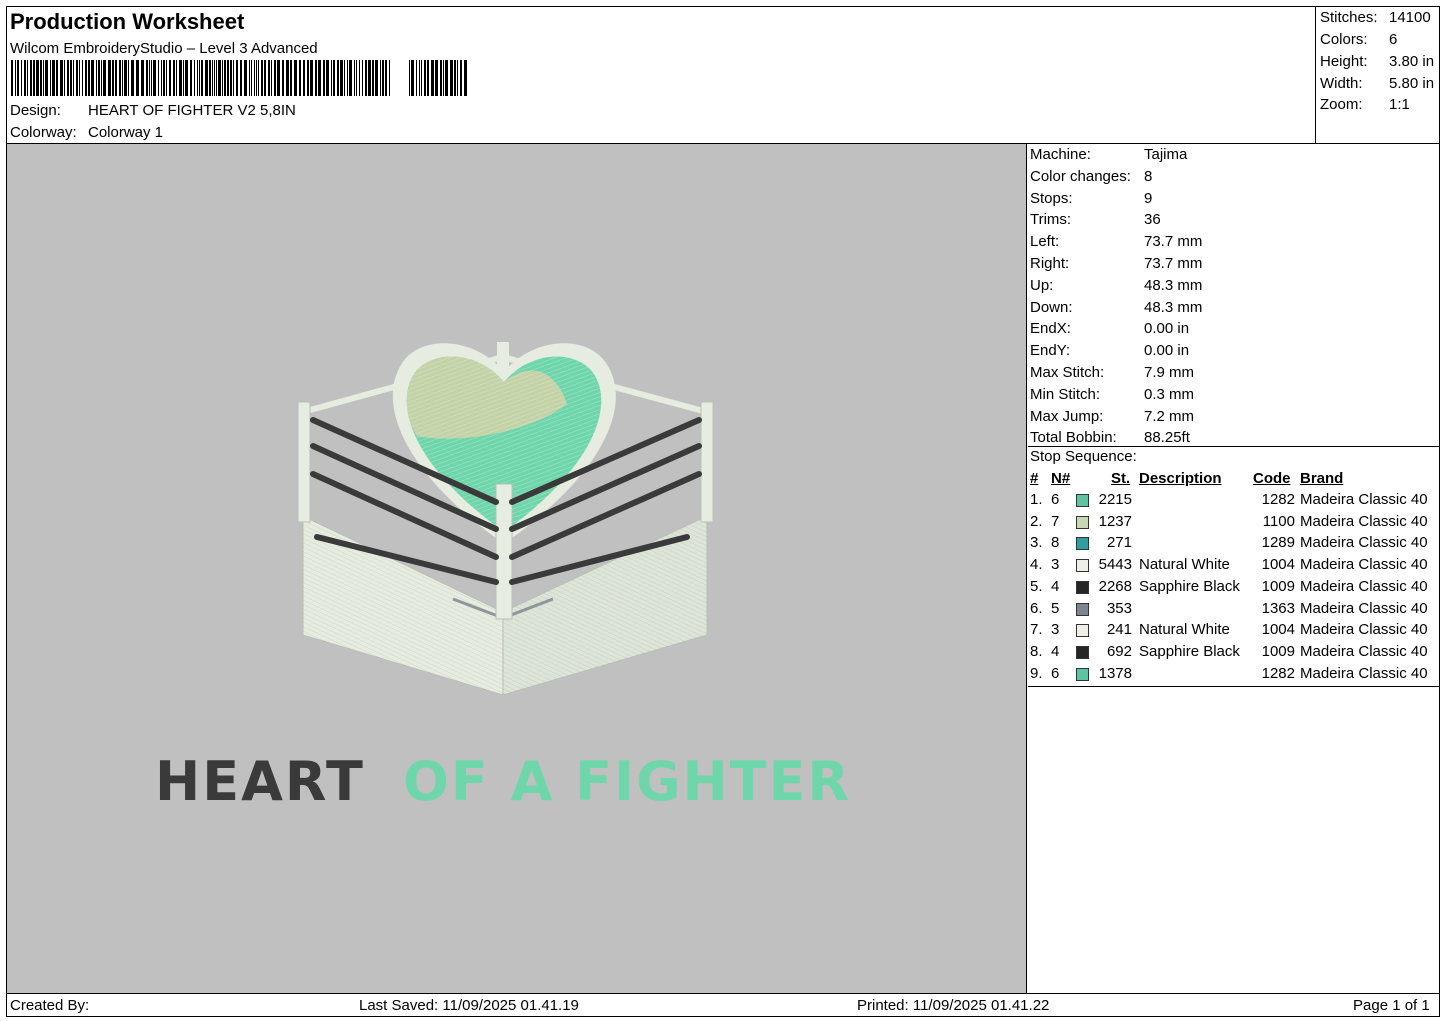 Image resolution: width=1445 pixels, height=1021 pixels. I want to click on page-number: Page 1 of 1, so click(1391, 1005).